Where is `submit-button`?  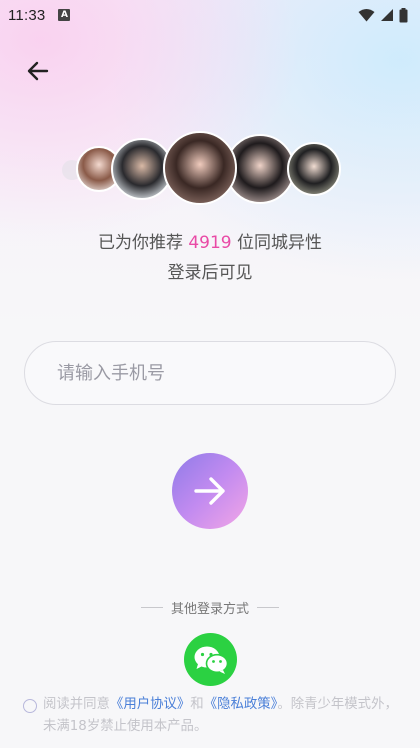
submit-button is located at coordinates (210, 491).